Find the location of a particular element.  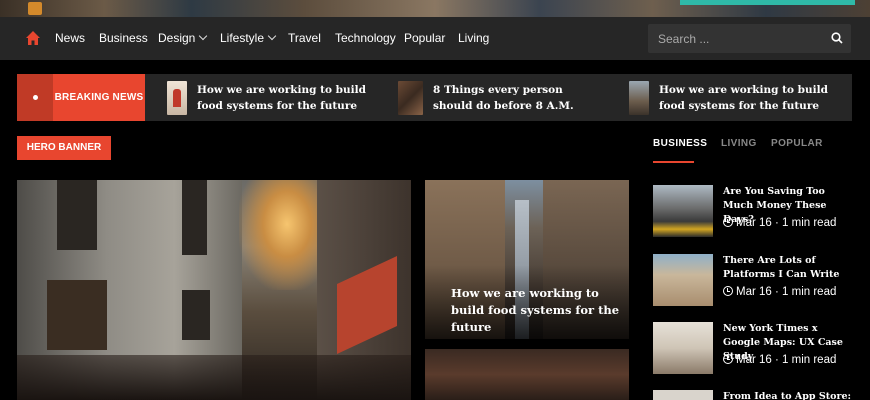

search-box is located at coordinates (749, 38).